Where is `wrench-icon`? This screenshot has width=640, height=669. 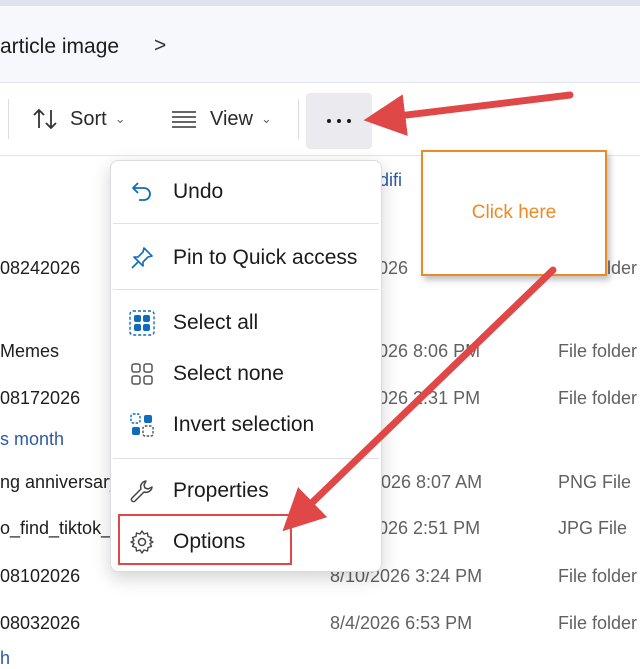 wrench-icon is located at coordinates (141, 491).